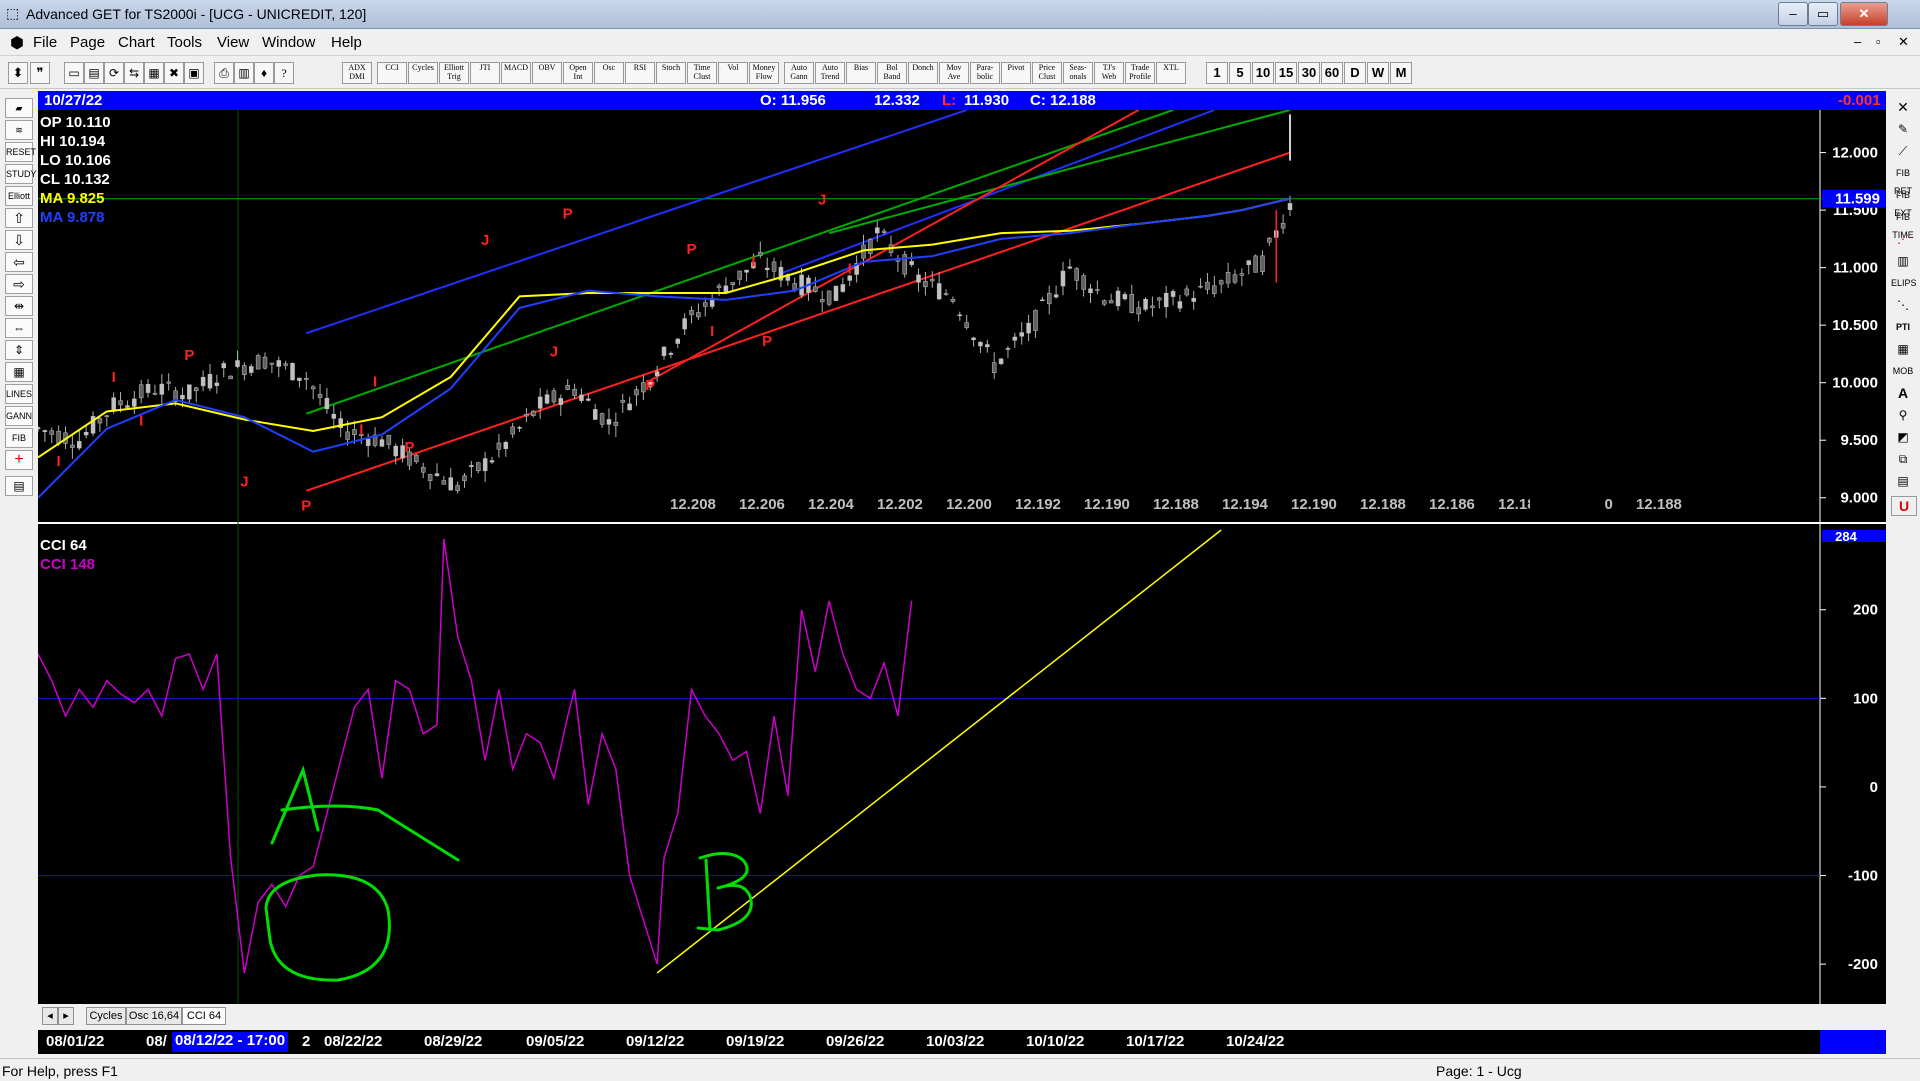  What do you see at coordinates (1904, 506) in the screenshot?
I see `undo-icon: U` at bounding box center [1904, 506].